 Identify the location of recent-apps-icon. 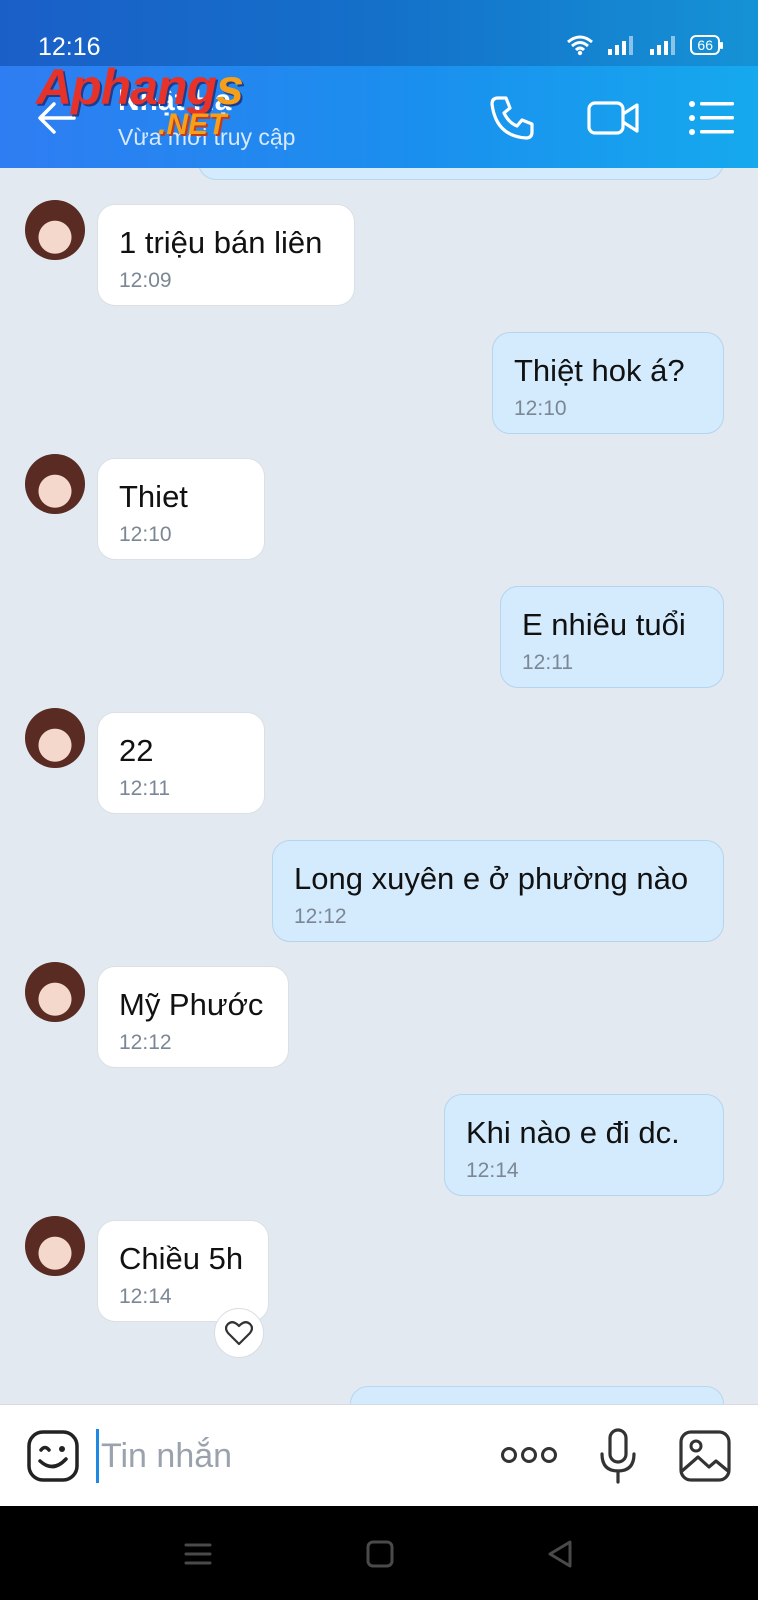
(198, 1554).